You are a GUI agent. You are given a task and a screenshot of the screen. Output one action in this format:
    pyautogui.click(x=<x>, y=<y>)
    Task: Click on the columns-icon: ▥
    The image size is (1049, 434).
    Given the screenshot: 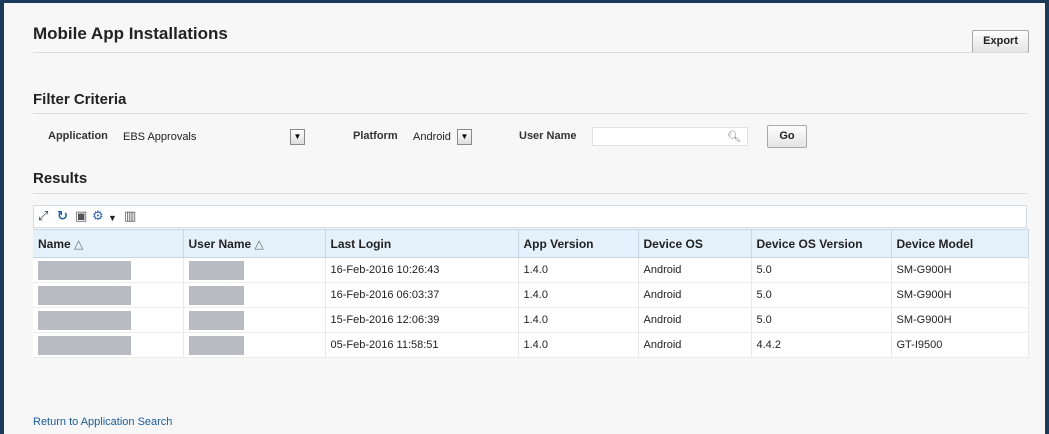 What is the action you would take?
    pyautogui.click(x=130, y=216)
    